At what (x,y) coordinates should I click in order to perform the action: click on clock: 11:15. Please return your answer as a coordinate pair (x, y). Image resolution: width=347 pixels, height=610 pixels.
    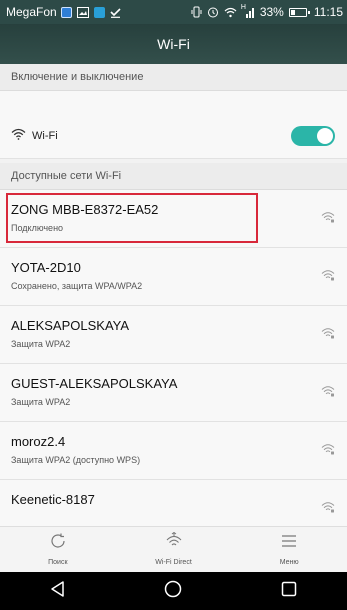
    Looking at the image, I should click on (328, 12).